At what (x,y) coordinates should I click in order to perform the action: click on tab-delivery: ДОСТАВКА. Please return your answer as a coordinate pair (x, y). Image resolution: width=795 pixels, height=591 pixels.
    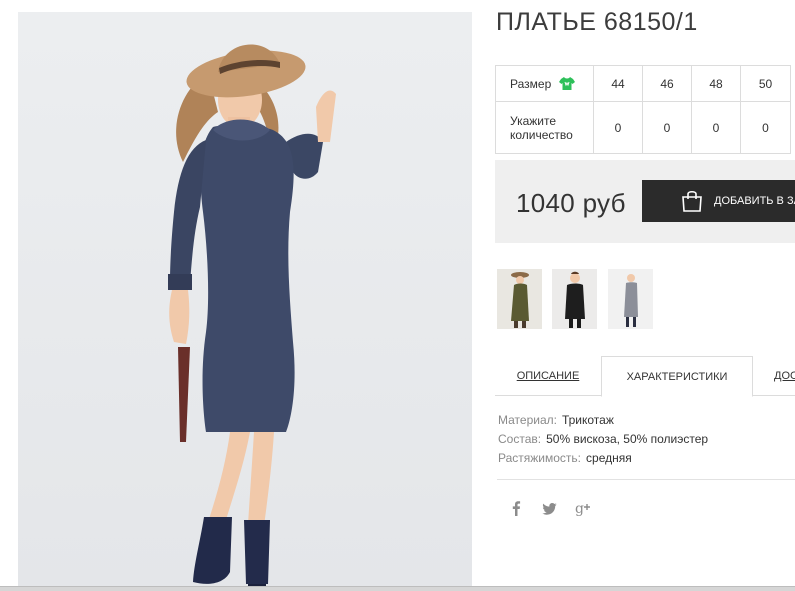
    Looking at the image, I should click on (784, 376).